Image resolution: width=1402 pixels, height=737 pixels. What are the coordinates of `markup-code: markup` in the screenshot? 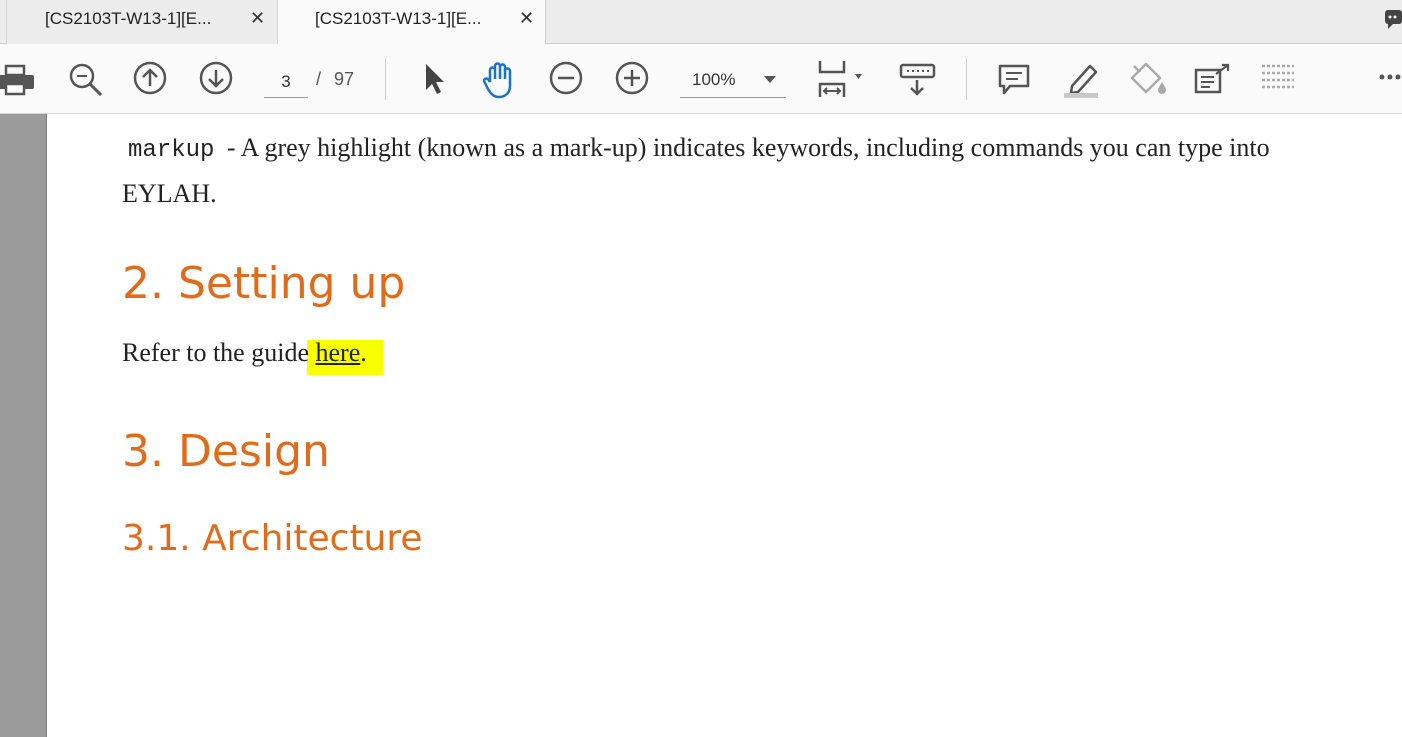 It's located at (171, 150).